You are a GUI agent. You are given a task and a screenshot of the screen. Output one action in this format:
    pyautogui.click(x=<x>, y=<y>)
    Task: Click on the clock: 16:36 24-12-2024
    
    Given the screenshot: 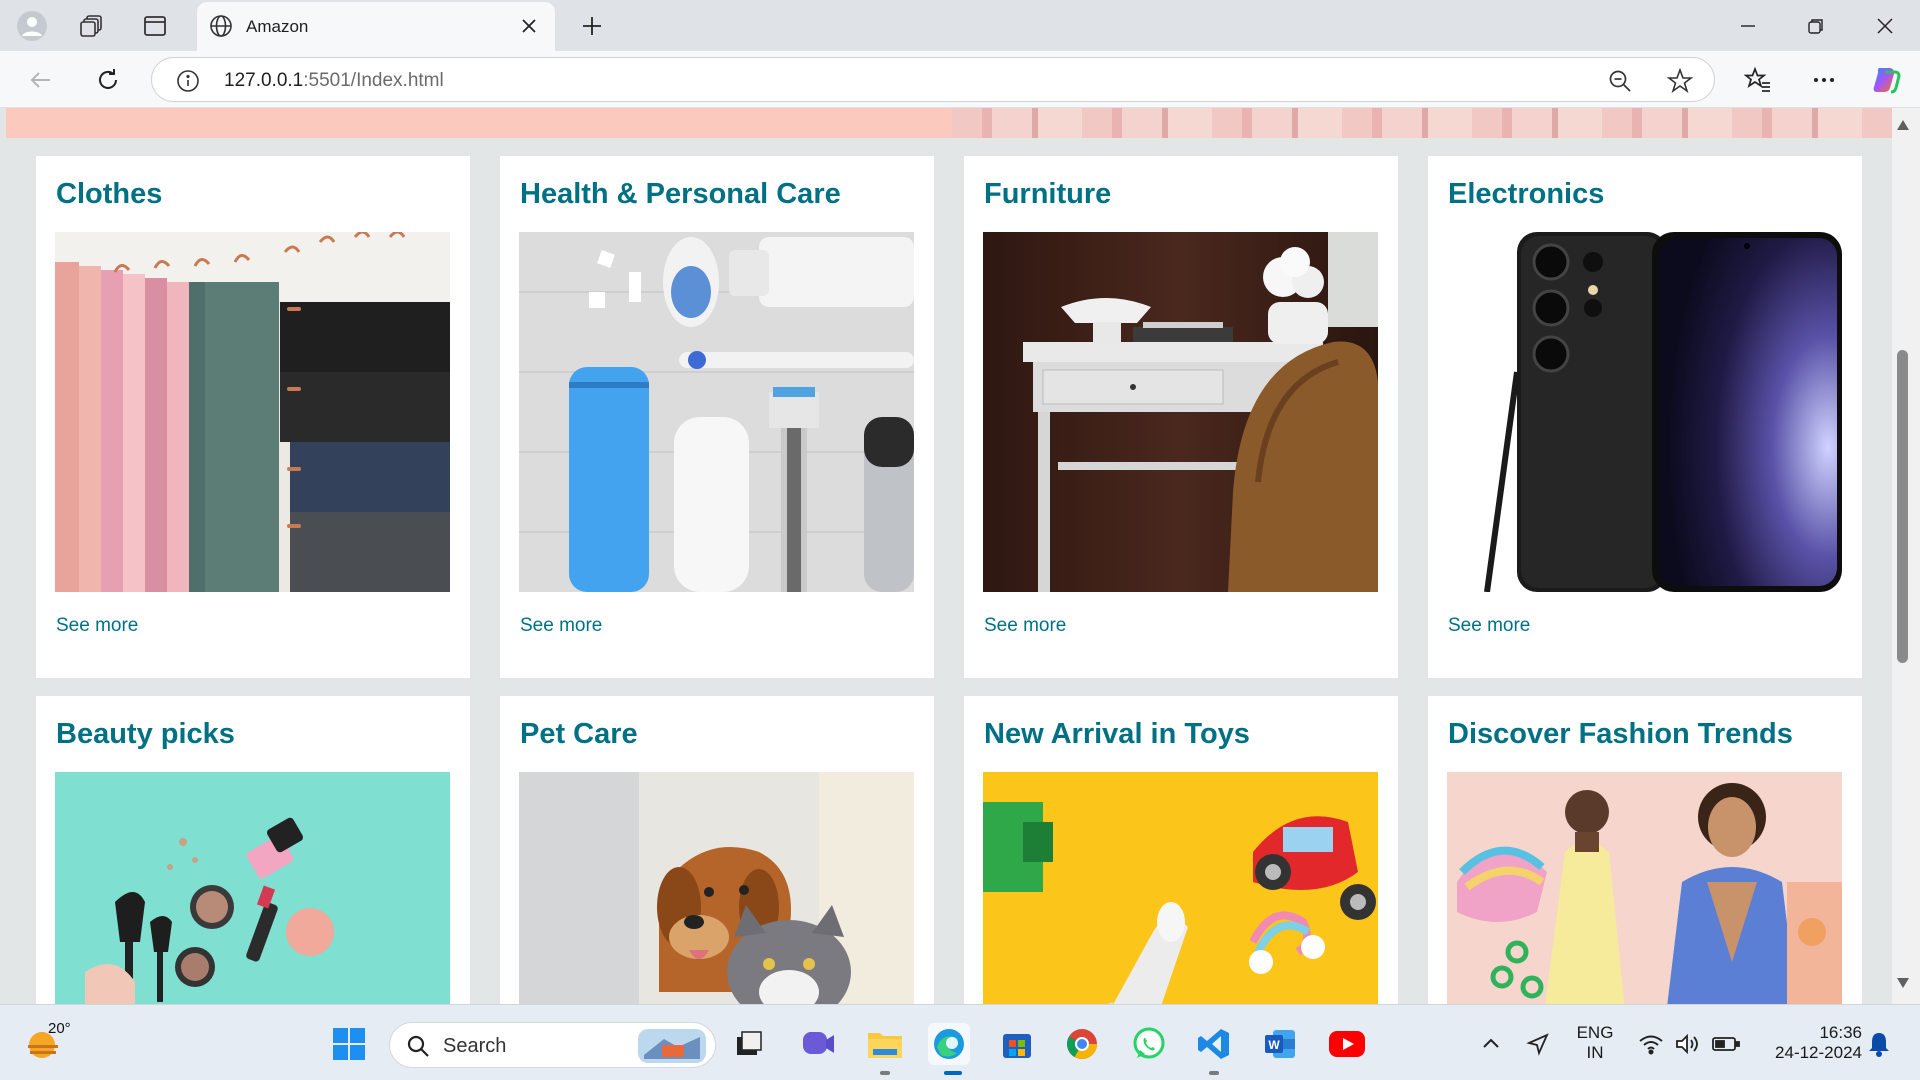 What is the action you would take?
    pyautogui.click(x=1809, y=1043)
    